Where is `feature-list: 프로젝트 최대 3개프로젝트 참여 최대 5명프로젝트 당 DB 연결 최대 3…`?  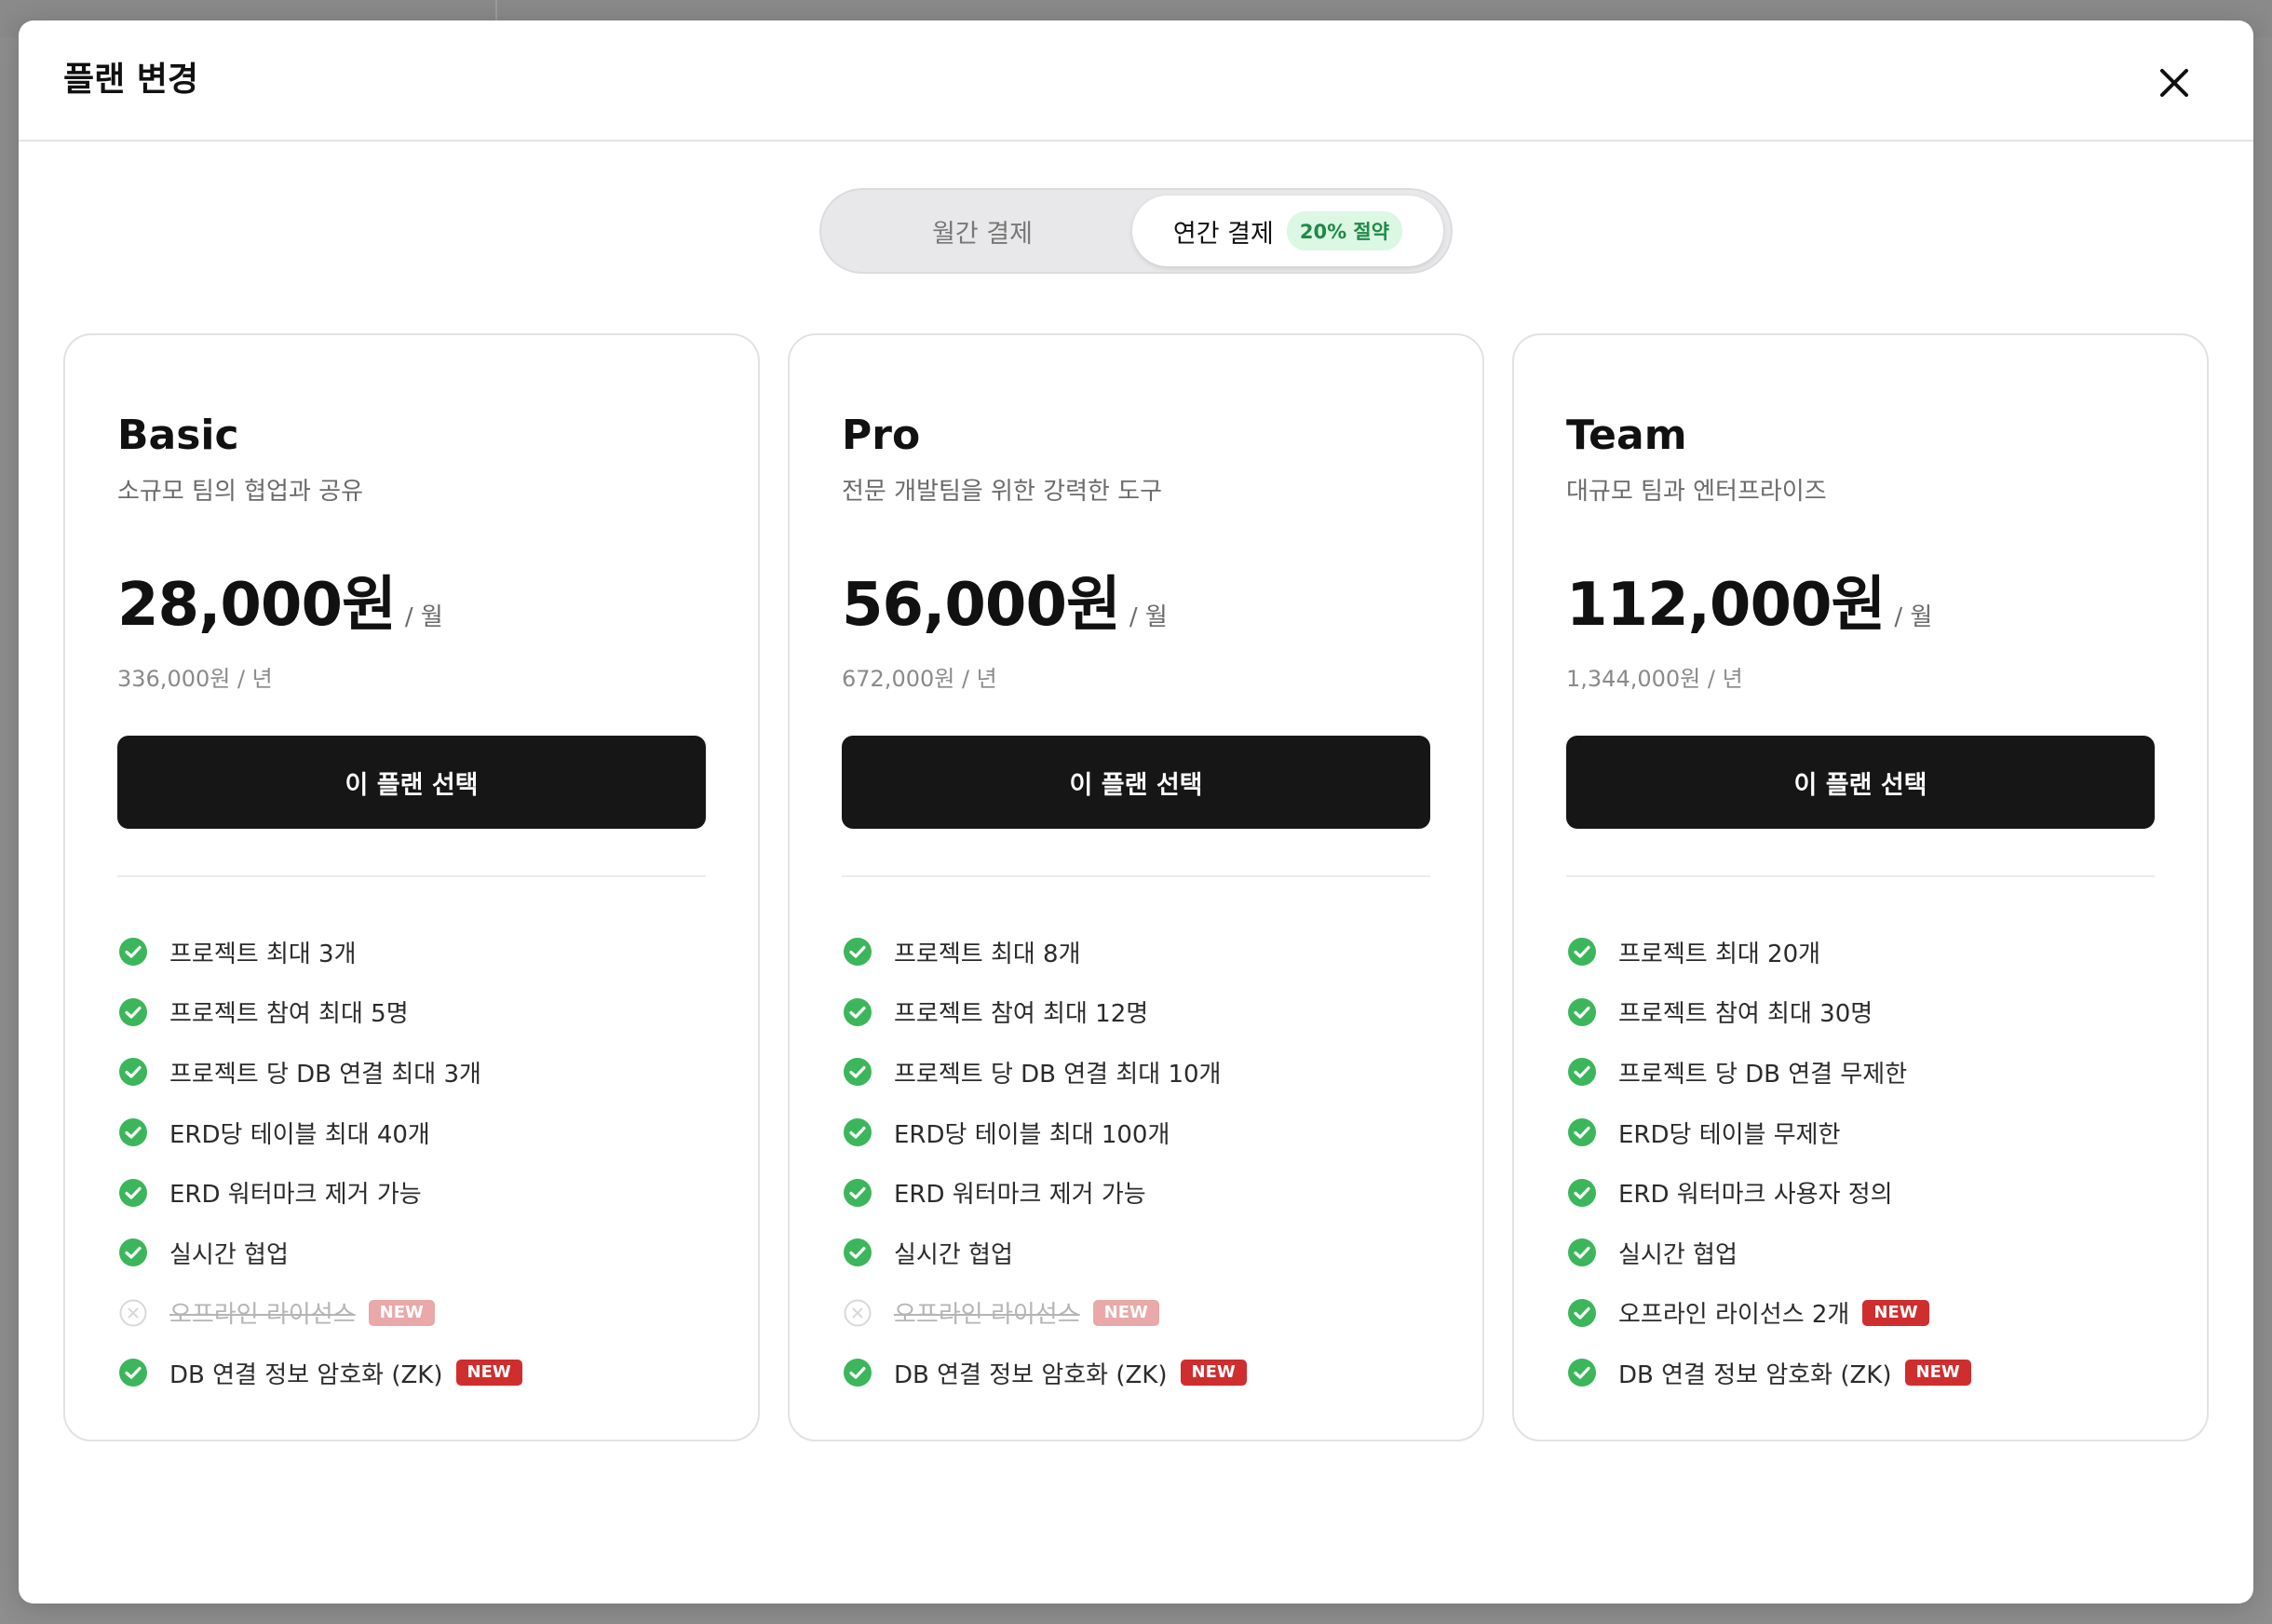
feature-list: 프로젝트 최대 3개프로젝트 참여 최대 5명프로젝트 당 DB 연결 최대 3… is located at coordinates (415, 1162).